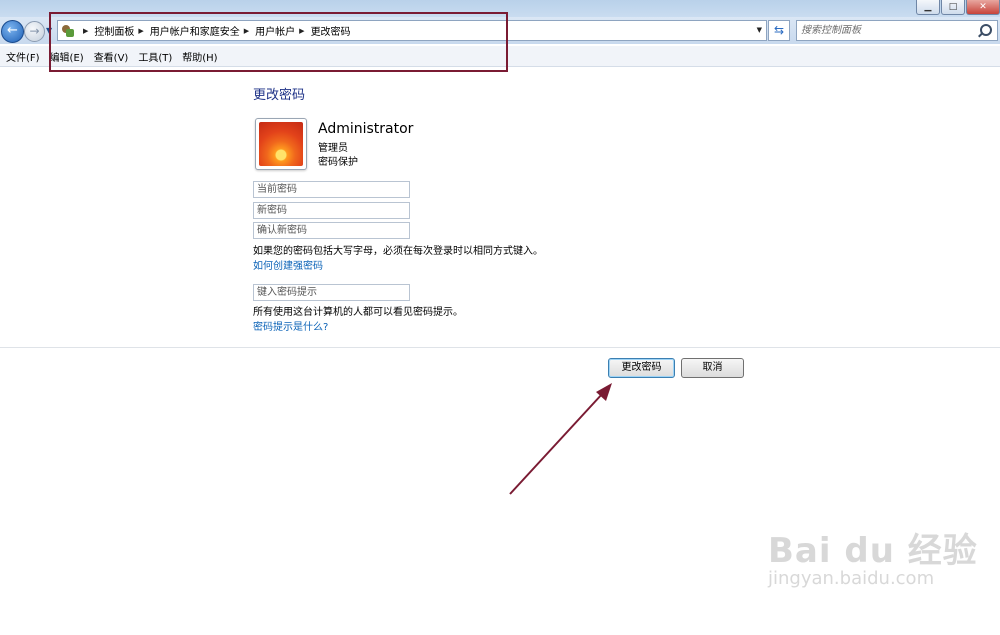  Describe the element at coordinates (873, 551) in the screenshot. I see `watermark-logo: Bai du 经验` at that location.